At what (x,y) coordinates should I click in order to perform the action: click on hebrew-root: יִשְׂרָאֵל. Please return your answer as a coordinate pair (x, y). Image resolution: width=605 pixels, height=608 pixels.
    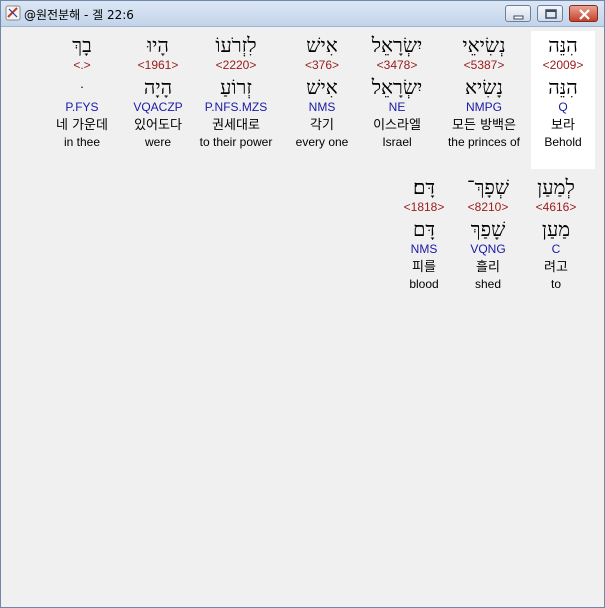
    Looking at the image, I should click on (397, 87).